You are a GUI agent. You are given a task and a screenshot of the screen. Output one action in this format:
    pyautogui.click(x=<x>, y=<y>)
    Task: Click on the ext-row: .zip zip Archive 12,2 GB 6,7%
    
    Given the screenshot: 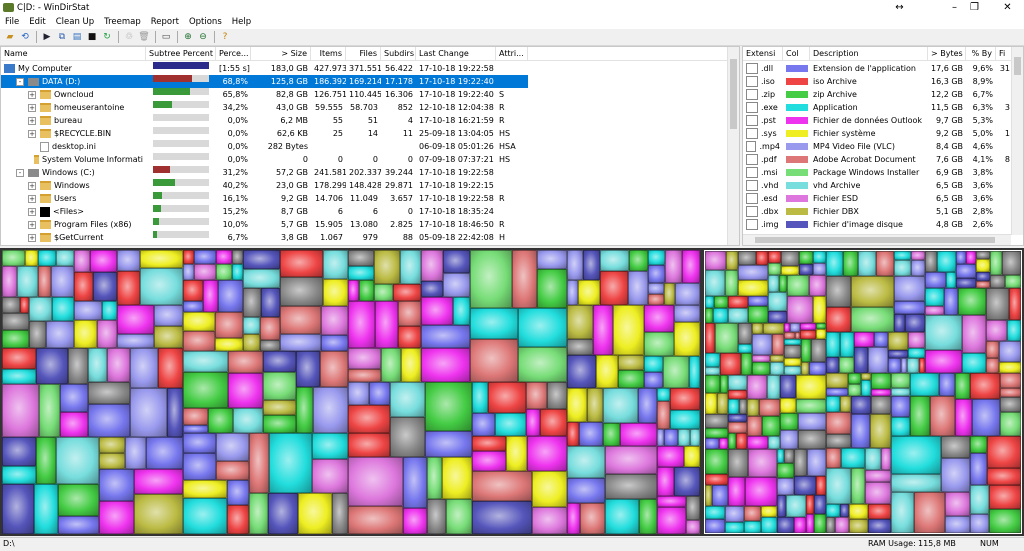 What is the action you would take?
    pyautogui.click(x=878, y=94)
    